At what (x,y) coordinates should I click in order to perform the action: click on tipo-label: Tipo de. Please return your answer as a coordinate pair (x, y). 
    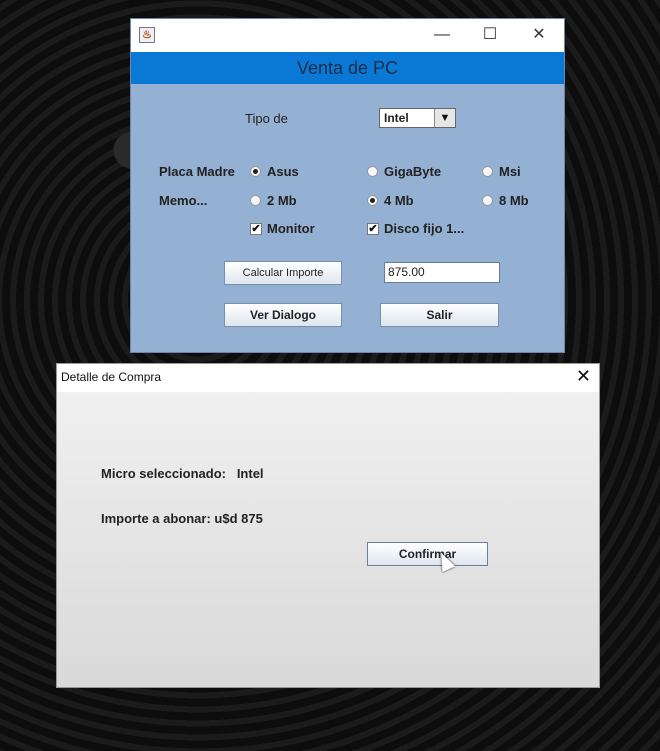
    Looking at the image, I should click on (266, 118).